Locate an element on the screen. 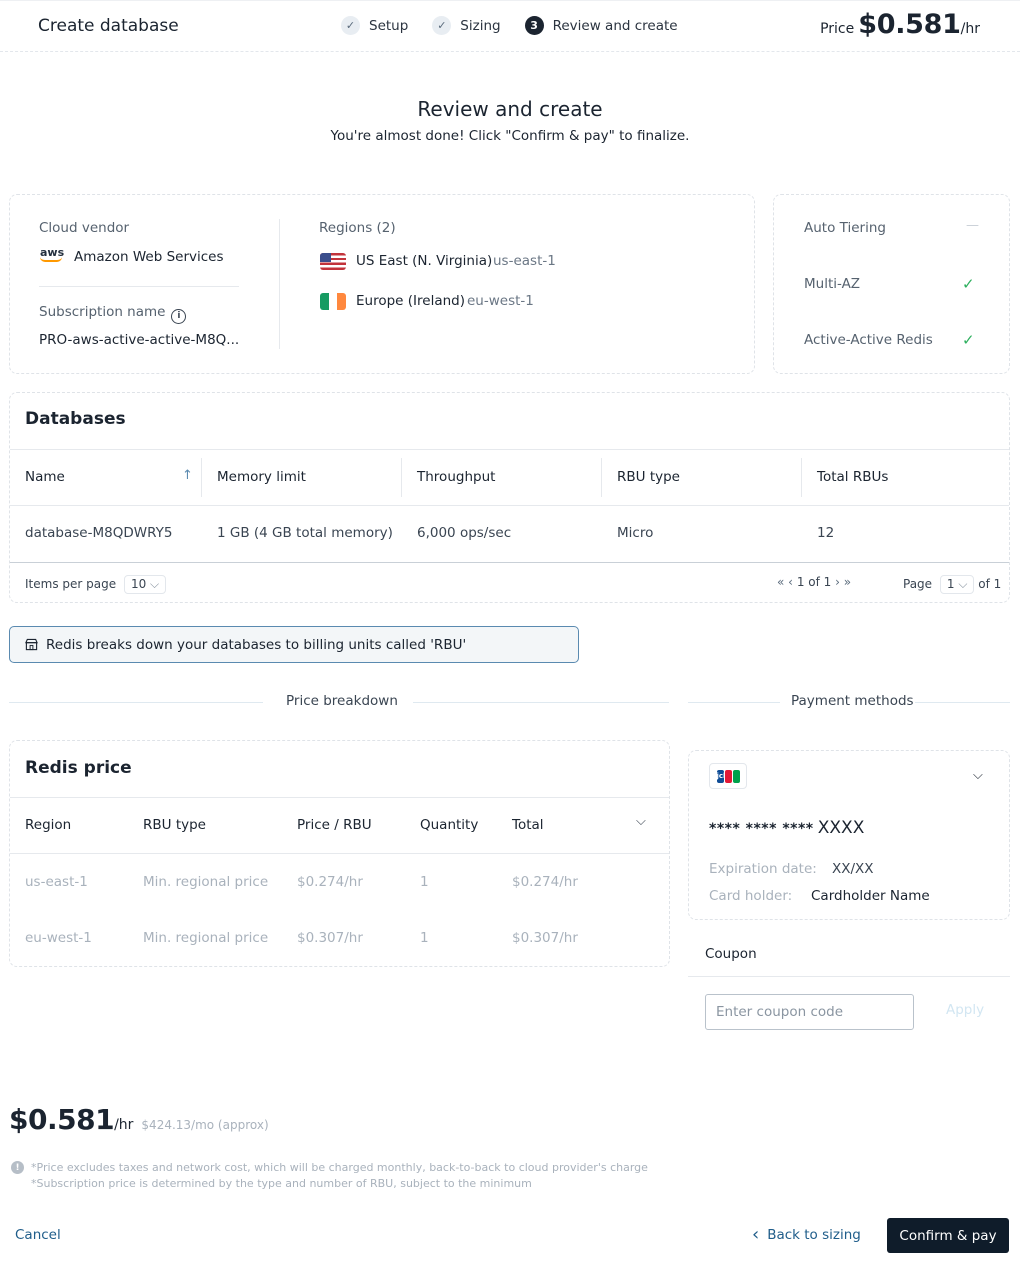  step-number: 3 is located at coordinates (534, 25).